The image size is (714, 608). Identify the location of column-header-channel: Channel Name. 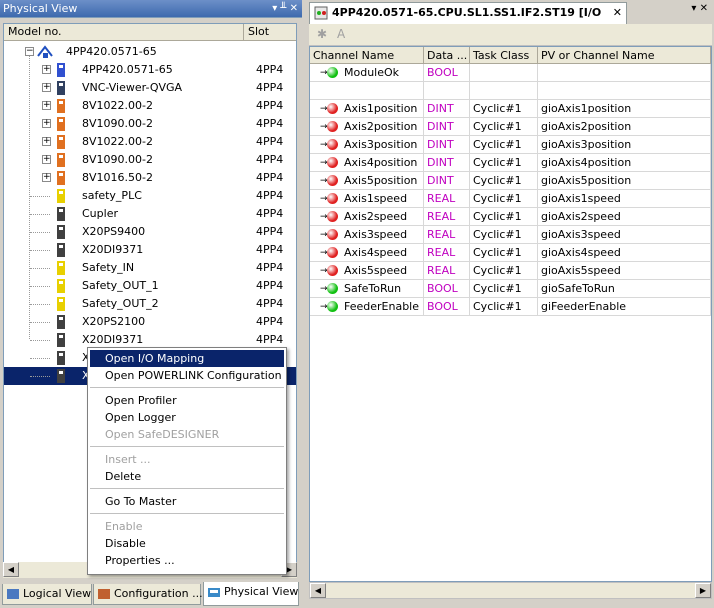
(367, 55).